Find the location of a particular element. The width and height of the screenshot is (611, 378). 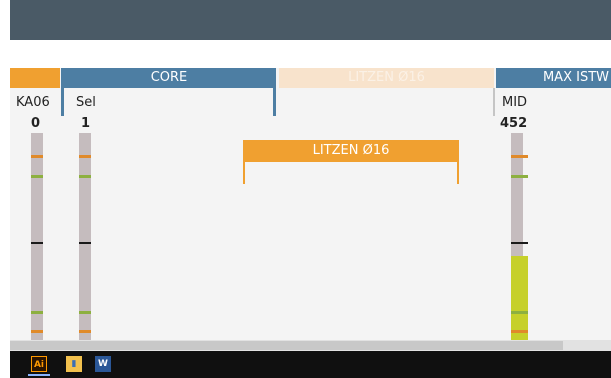

level-bar-ka06 is located at coordinates (37, 236).